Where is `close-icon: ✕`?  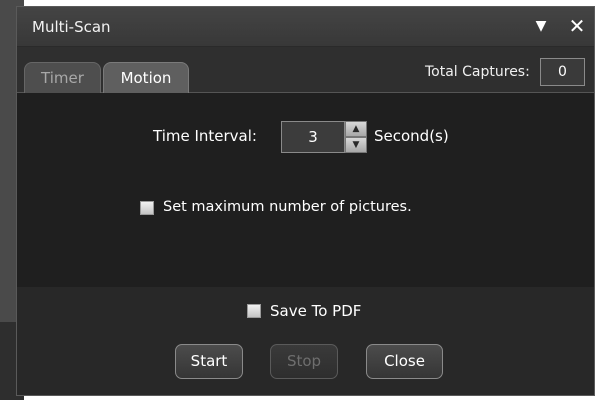
close-icon: ✕ is located at coordinates (577, 26).